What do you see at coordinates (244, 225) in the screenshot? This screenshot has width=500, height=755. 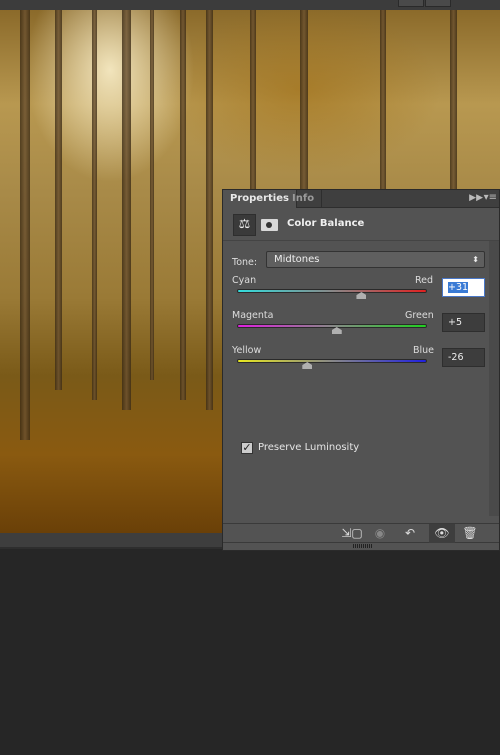 I see `scales-icon: ⚖` at bounding box center [244, 225].